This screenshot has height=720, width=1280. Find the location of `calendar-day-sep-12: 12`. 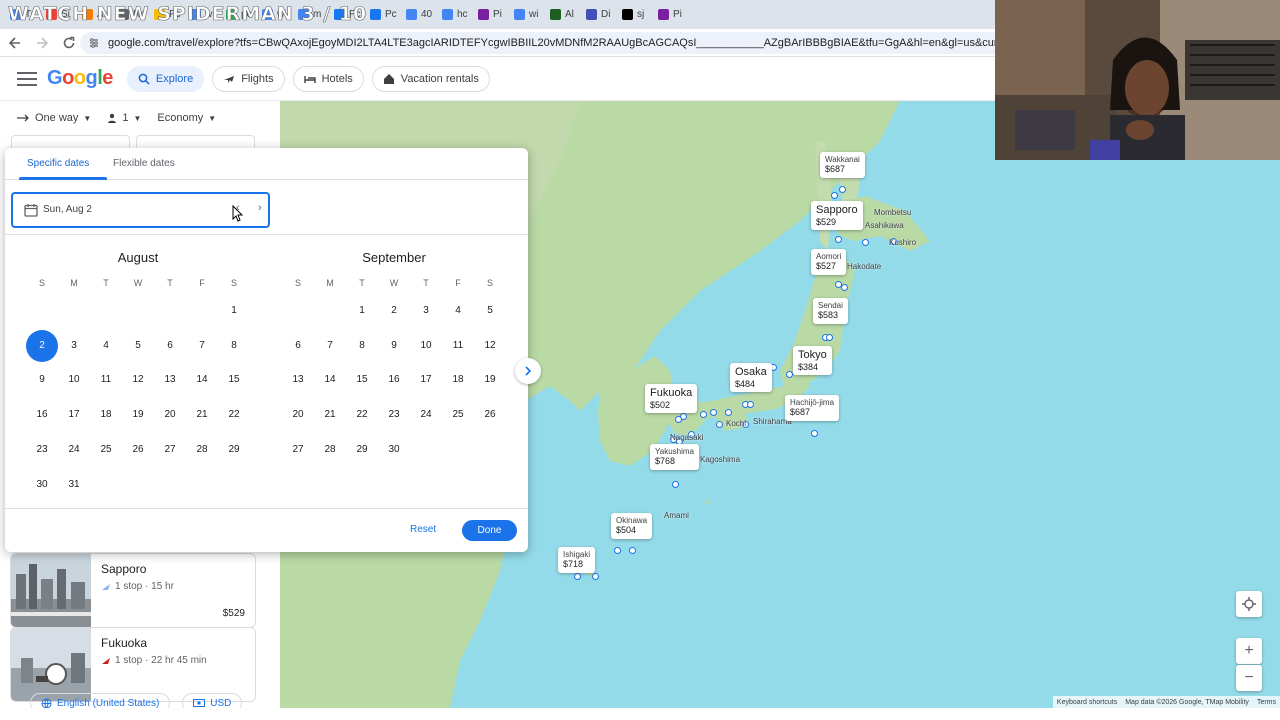

calendar-day-sep-12: 12 is located at coordinates (490, 346).